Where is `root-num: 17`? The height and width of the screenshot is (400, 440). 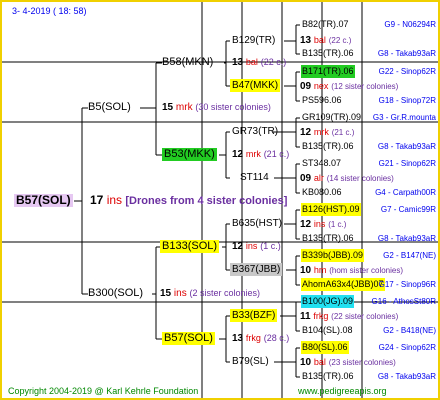 root-num: 17 is located at coordinates (97, 200).